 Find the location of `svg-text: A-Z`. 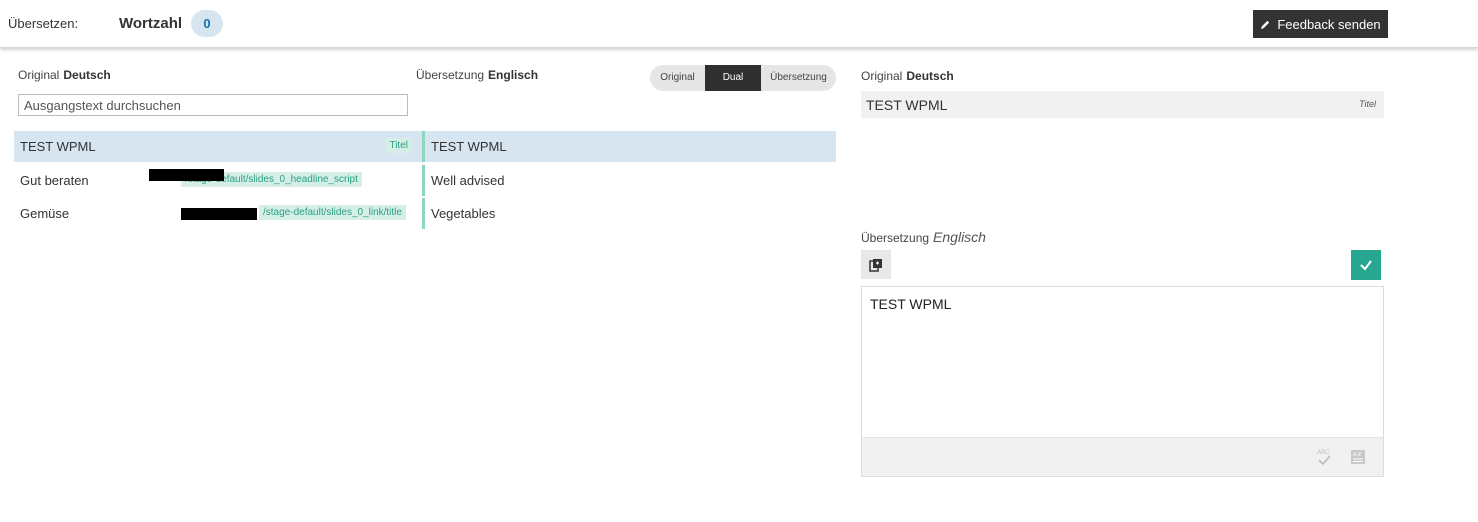

svg-text: A-Z is located at coordinates (1357, 455).